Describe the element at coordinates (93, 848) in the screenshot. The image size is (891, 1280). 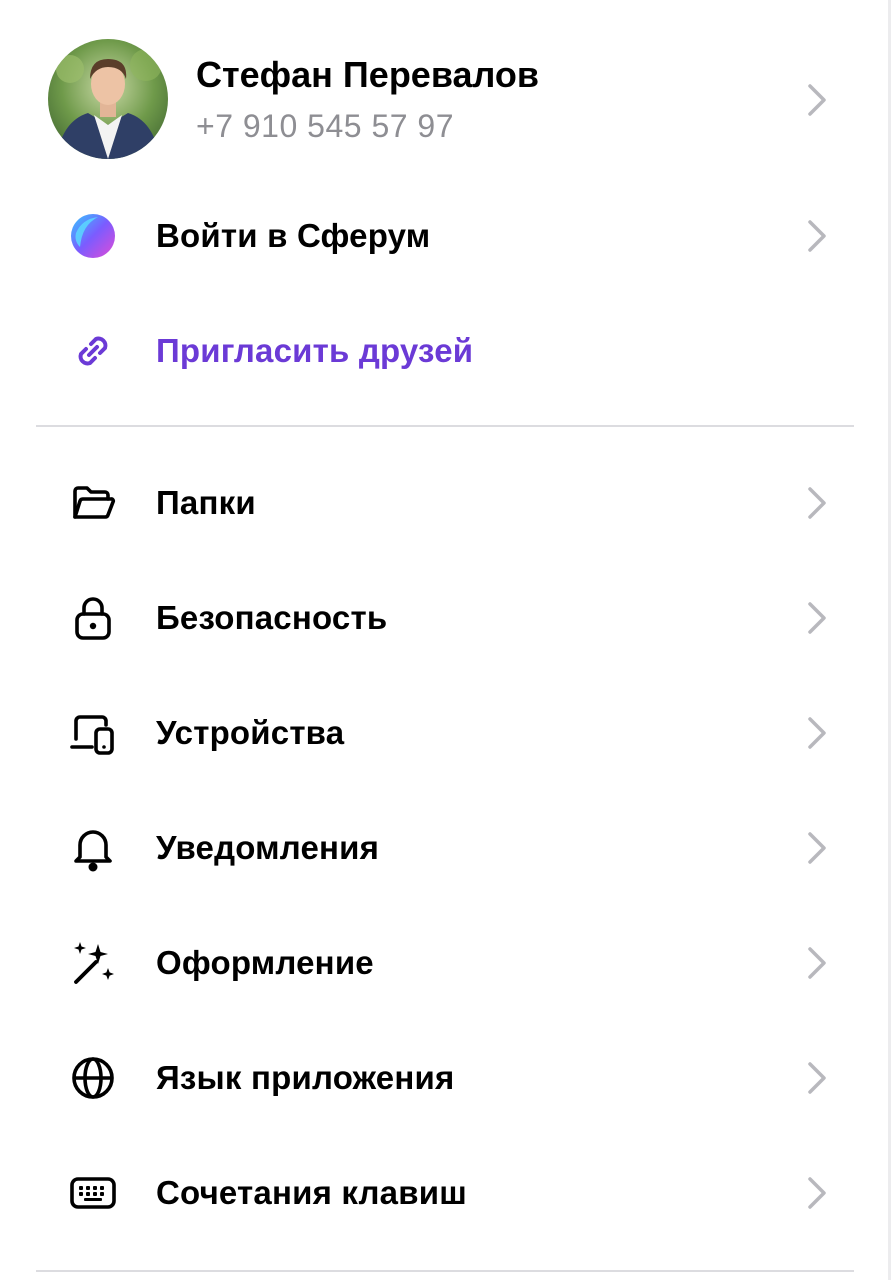
I see `bell-icon` at that location.